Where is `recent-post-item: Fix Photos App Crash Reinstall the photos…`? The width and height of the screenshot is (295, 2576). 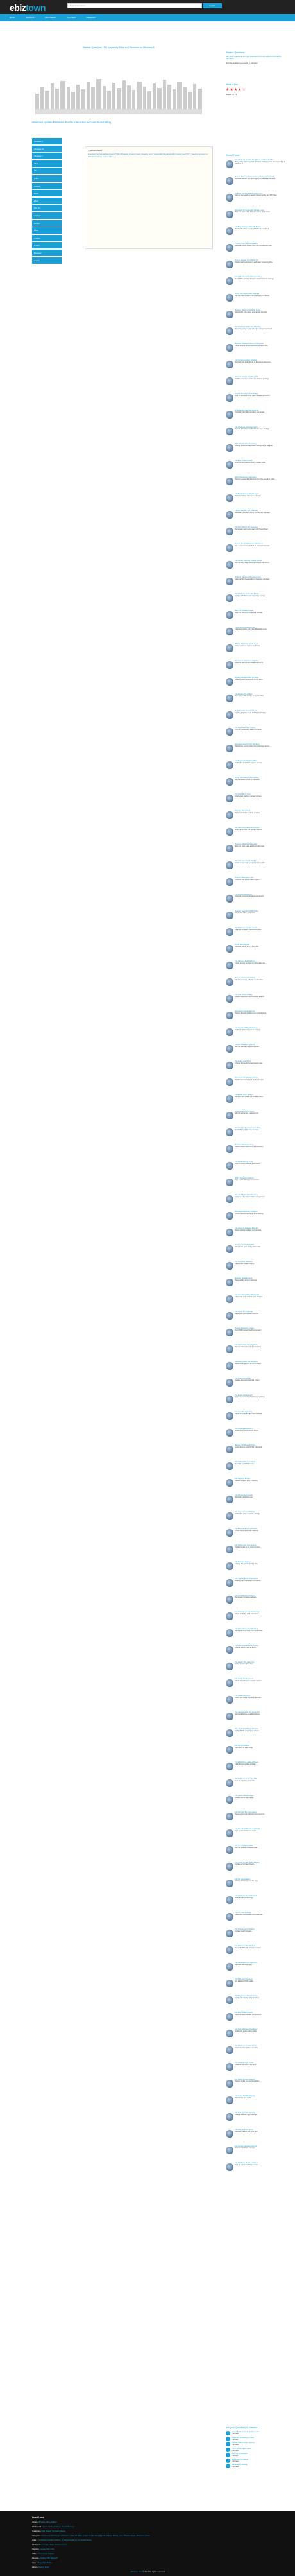
recent-post-item: Fix Photos App Crash Reinstall the photos… is located at coordinates (256, 1502).